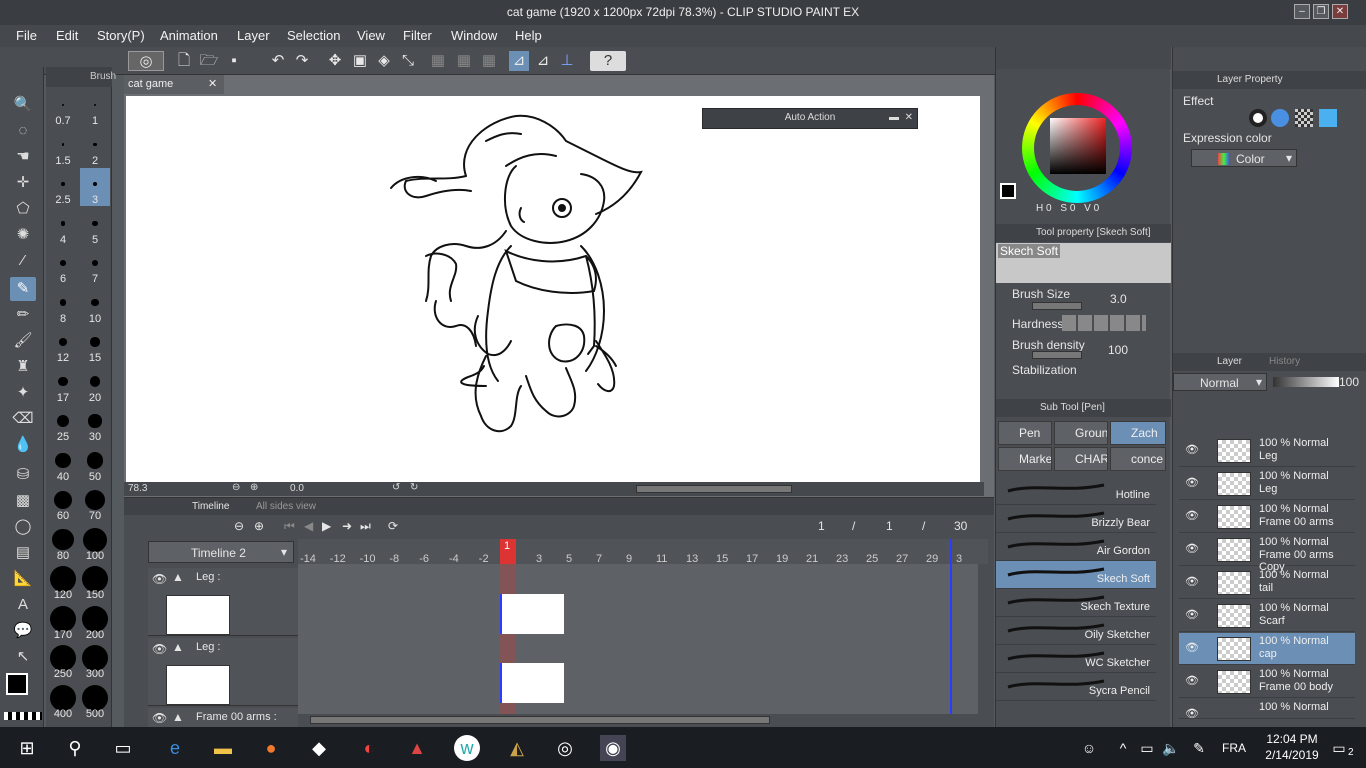 The height and width of the screenshot is (768, 1366). I want to click on brush-size-option: 100, so click(95, 543).